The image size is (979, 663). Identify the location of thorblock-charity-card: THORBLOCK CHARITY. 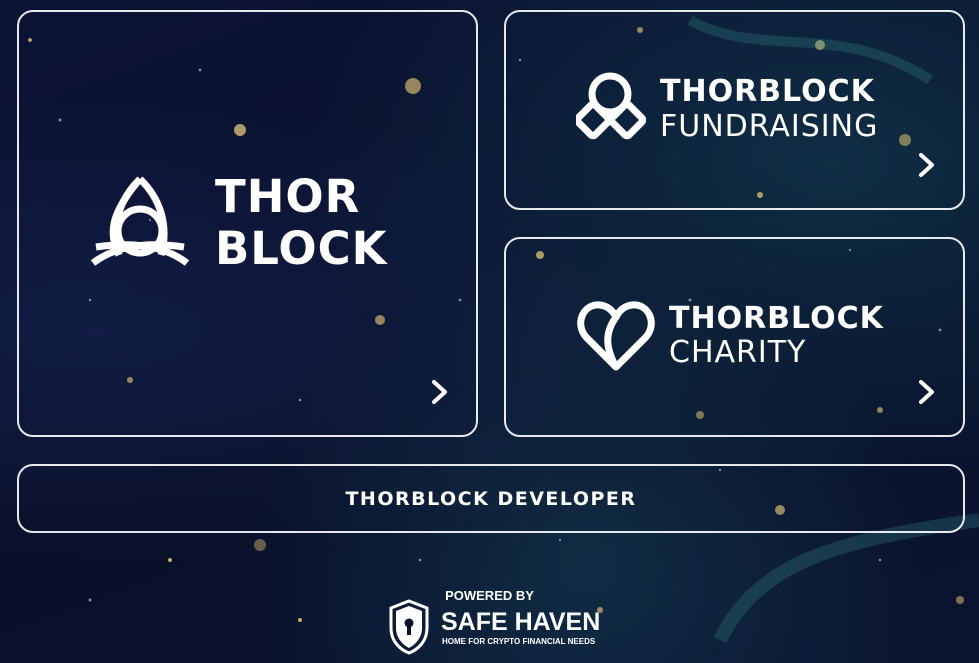
(734, 337).